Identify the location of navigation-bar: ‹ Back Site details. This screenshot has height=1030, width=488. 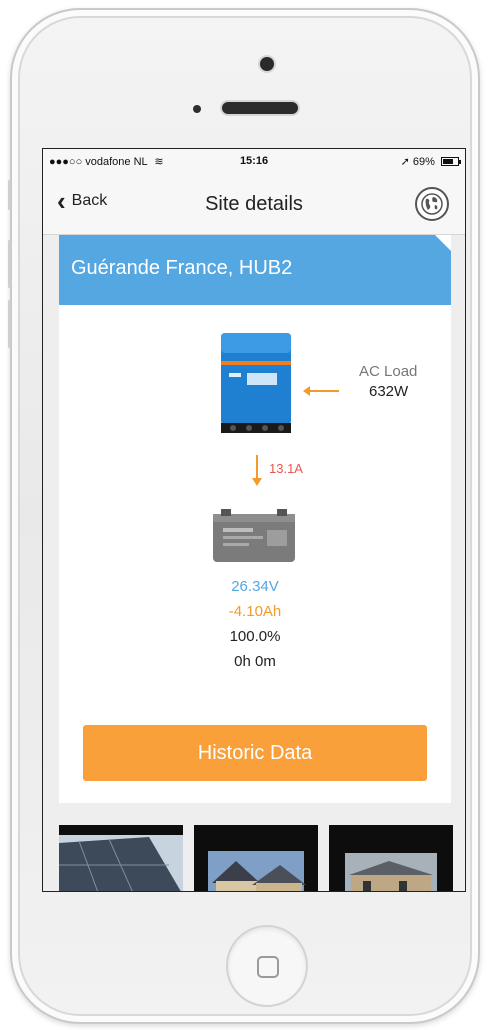
(254, 204).